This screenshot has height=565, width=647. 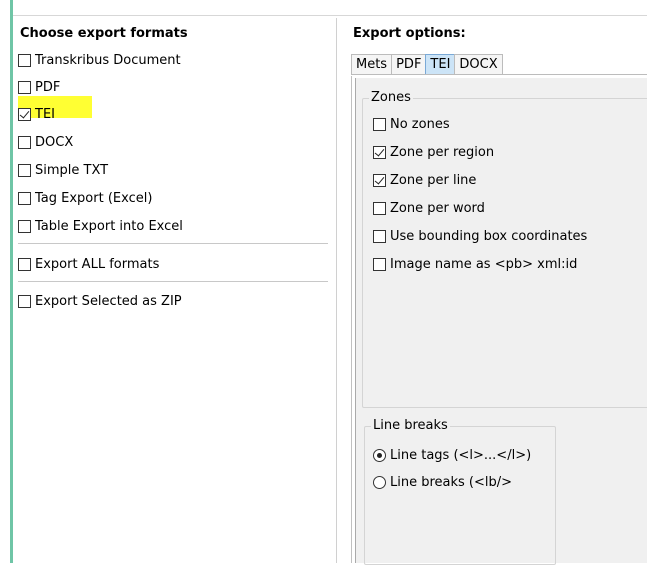 What do you see at coordinates (478, 64) in the screenshot?
I see `tab-docx: DOCX` at bounding box center [478, 64].